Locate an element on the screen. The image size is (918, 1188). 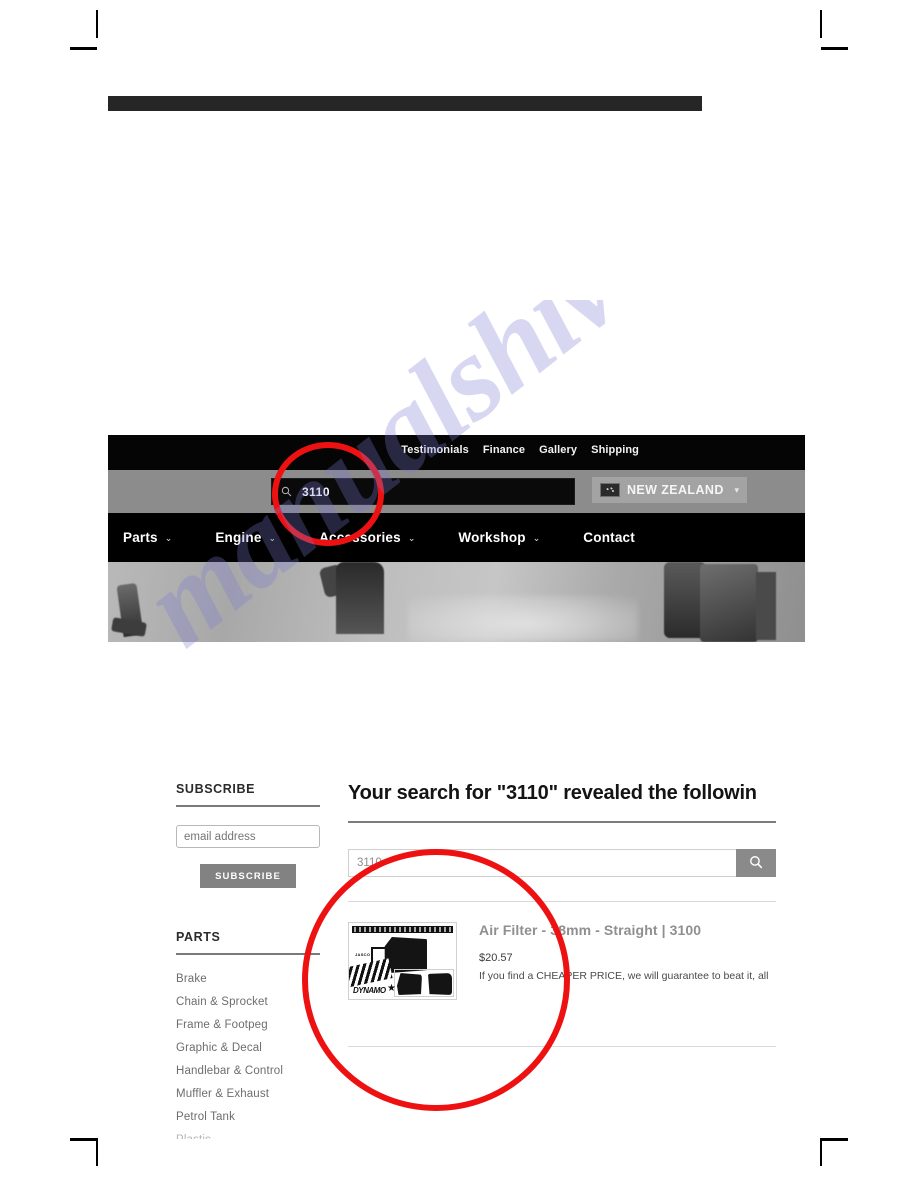
nav-item-engine: Engine ⌄ is located at coordinates (245, 537).